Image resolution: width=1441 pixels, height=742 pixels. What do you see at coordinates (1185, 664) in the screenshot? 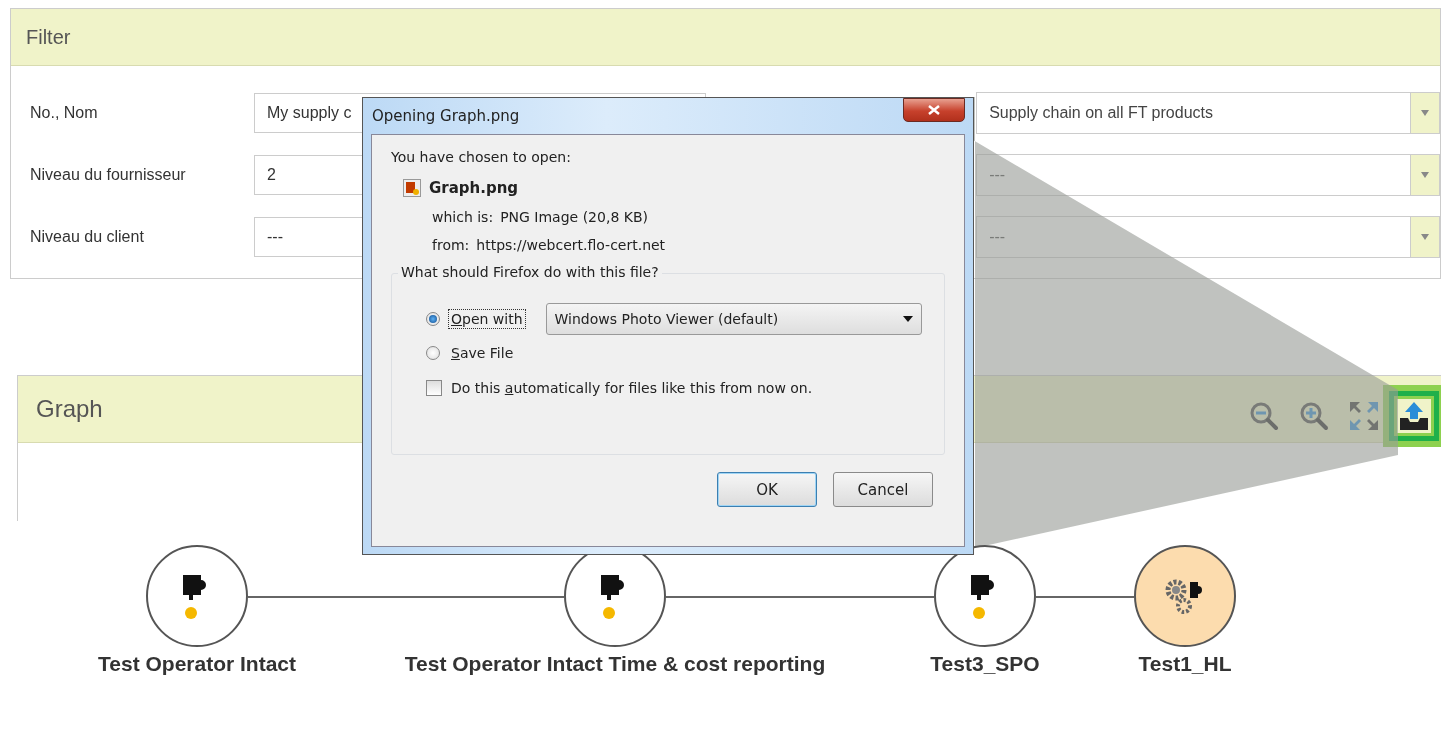
I see `node-label: Test1_HL` at bounding box center [1185, 664].